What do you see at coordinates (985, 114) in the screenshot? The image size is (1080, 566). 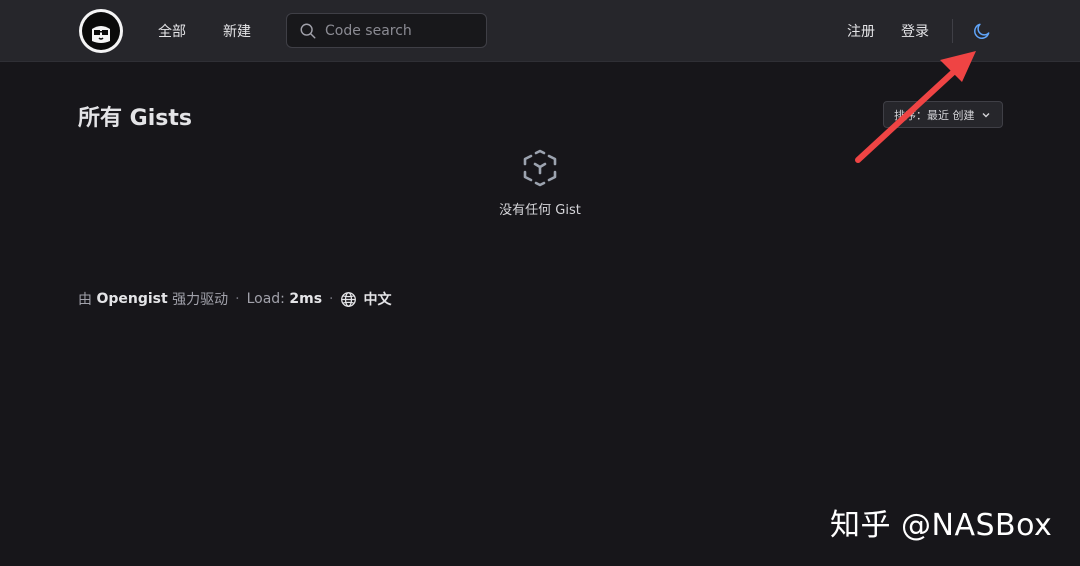 I see `chevron-down-icon` at bounding box center [985, 114].